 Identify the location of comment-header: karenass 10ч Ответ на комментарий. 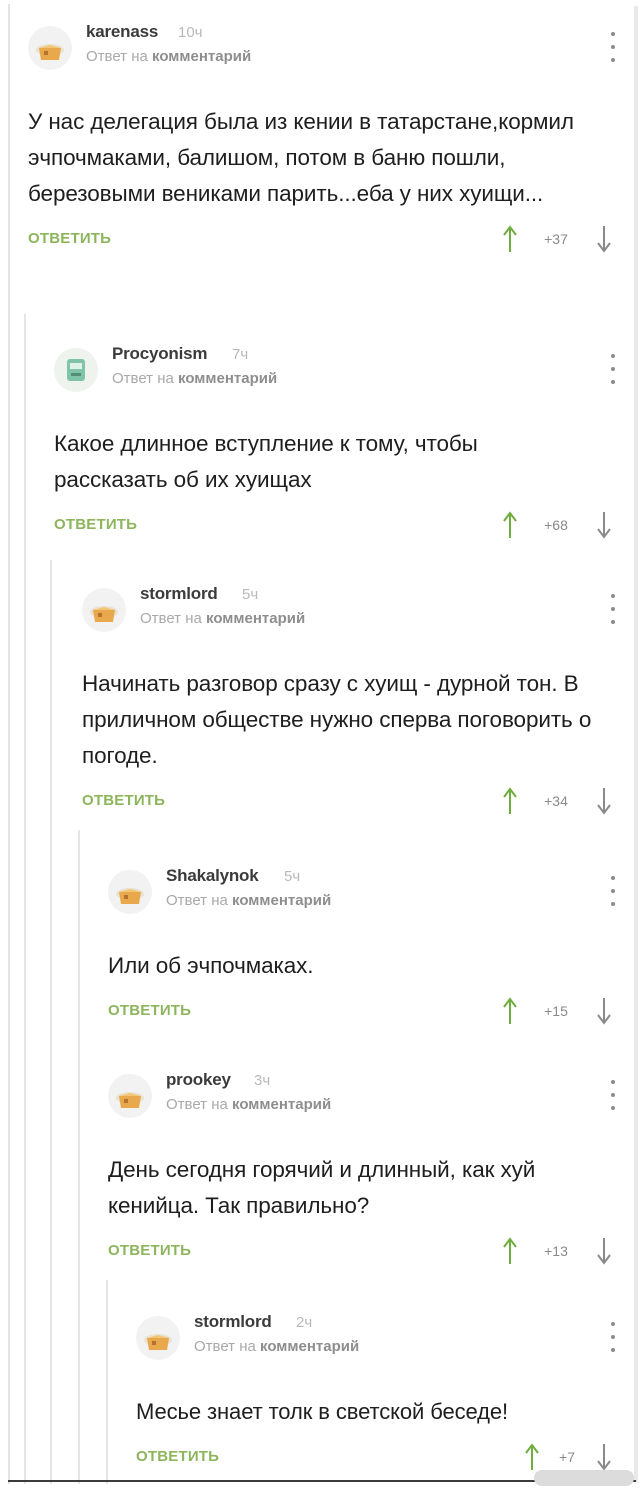
(323, 50).